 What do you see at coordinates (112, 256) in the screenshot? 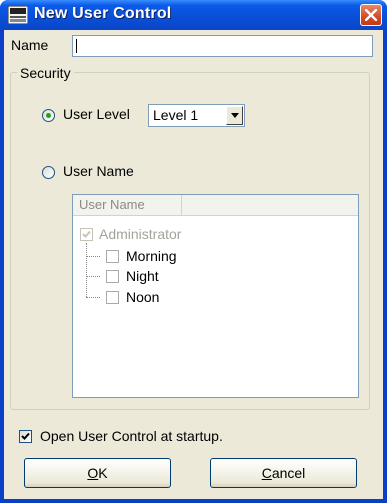
I see `morning-checkbox` at bounding box center [112, 256].